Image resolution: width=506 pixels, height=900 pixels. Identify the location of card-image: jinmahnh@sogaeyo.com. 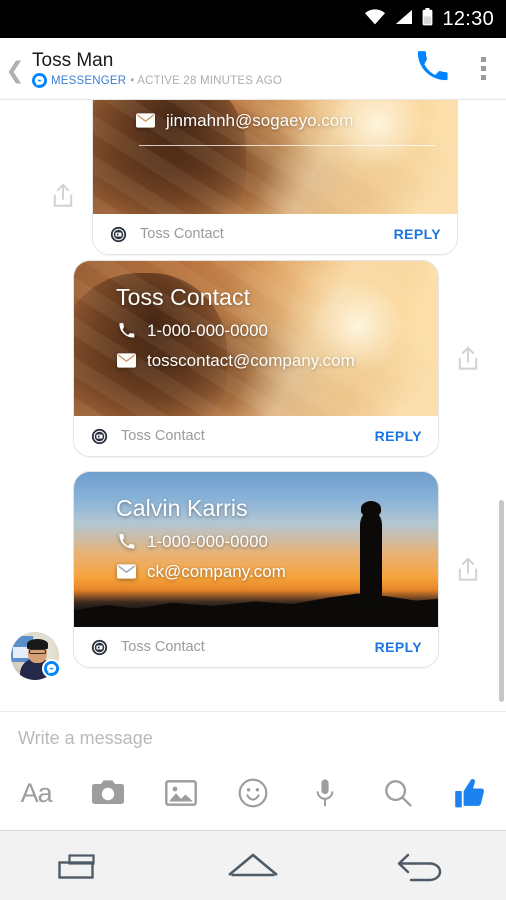
(275, 157).